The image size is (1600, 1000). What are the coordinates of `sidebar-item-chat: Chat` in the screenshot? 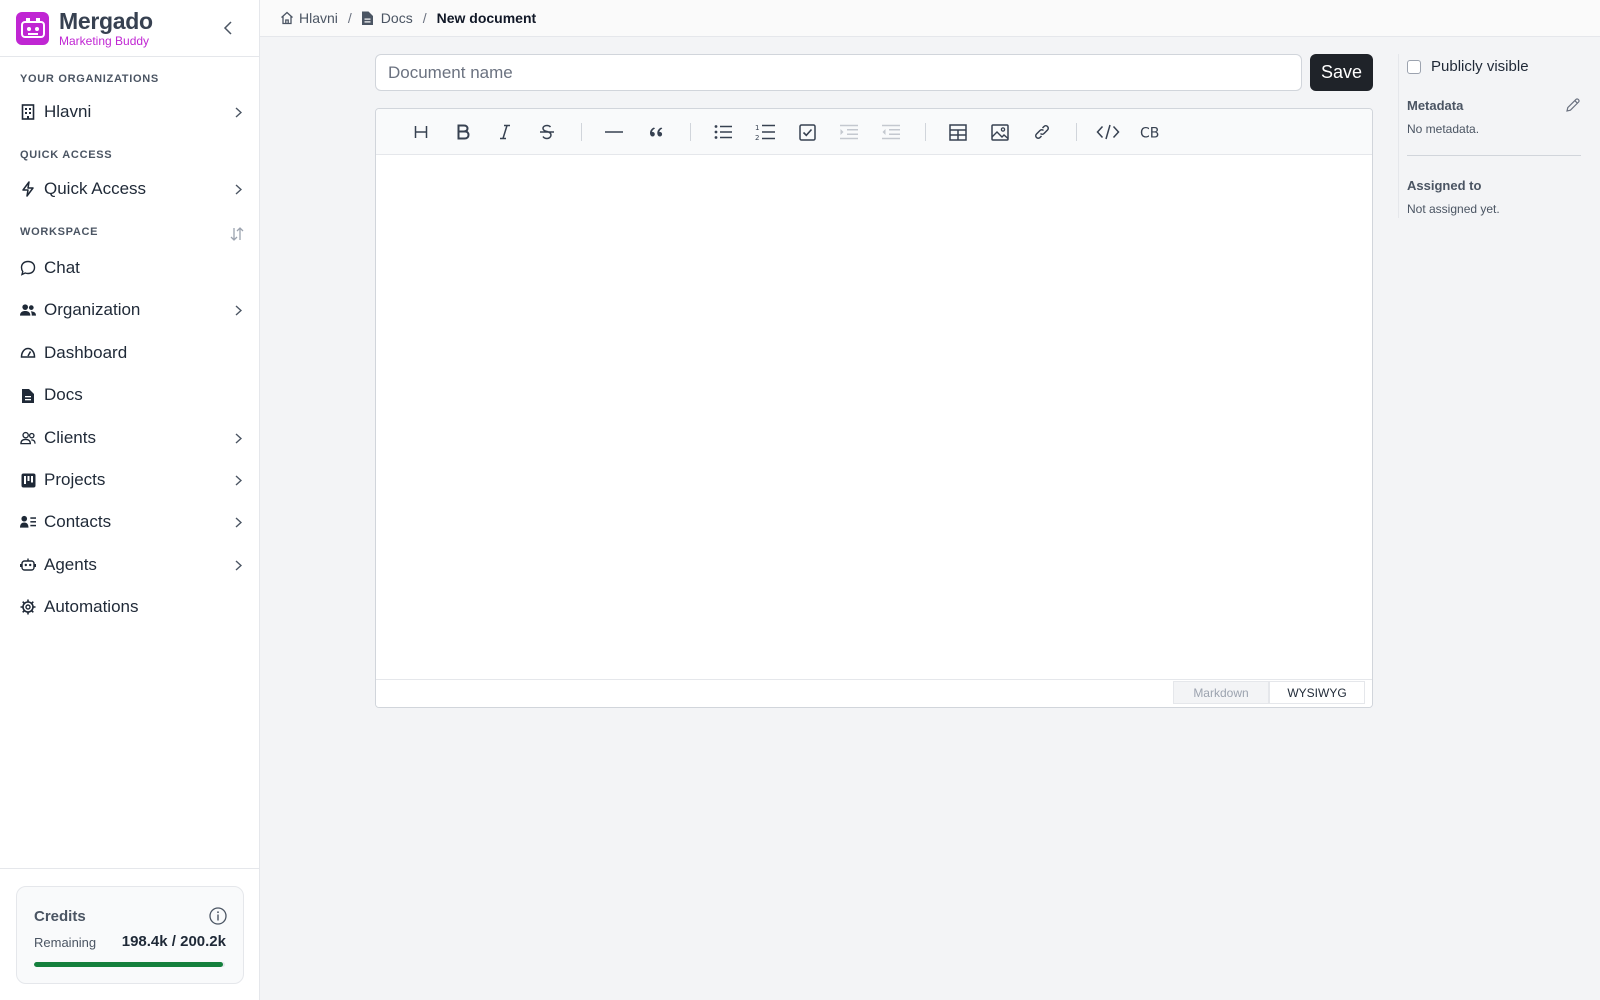 It's located at (132, 268).